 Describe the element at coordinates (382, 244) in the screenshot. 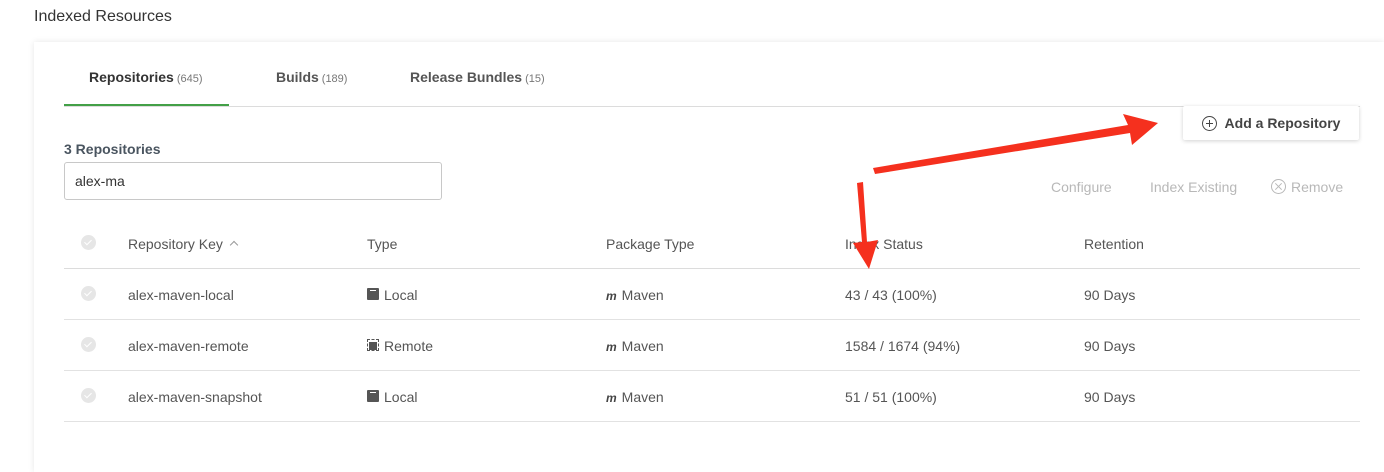

I see `column-header-type: Type` at that location.